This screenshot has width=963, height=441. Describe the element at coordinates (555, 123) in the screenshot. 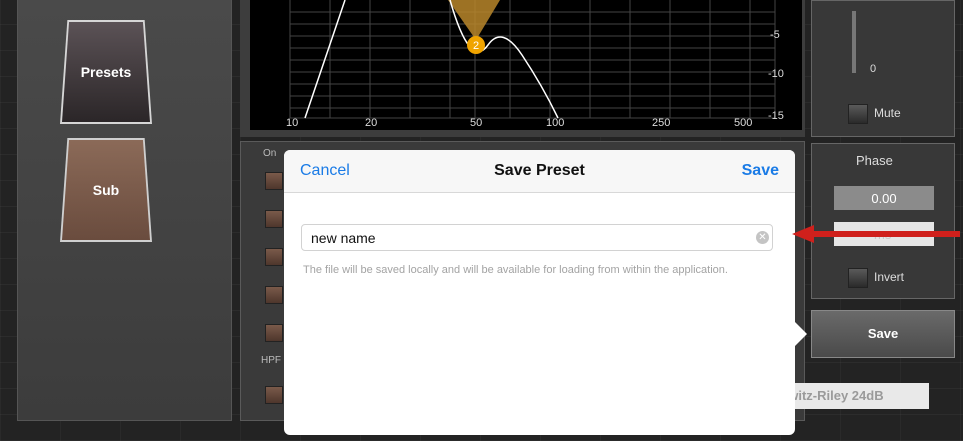

I see `x-tick-100: 100` at that location.